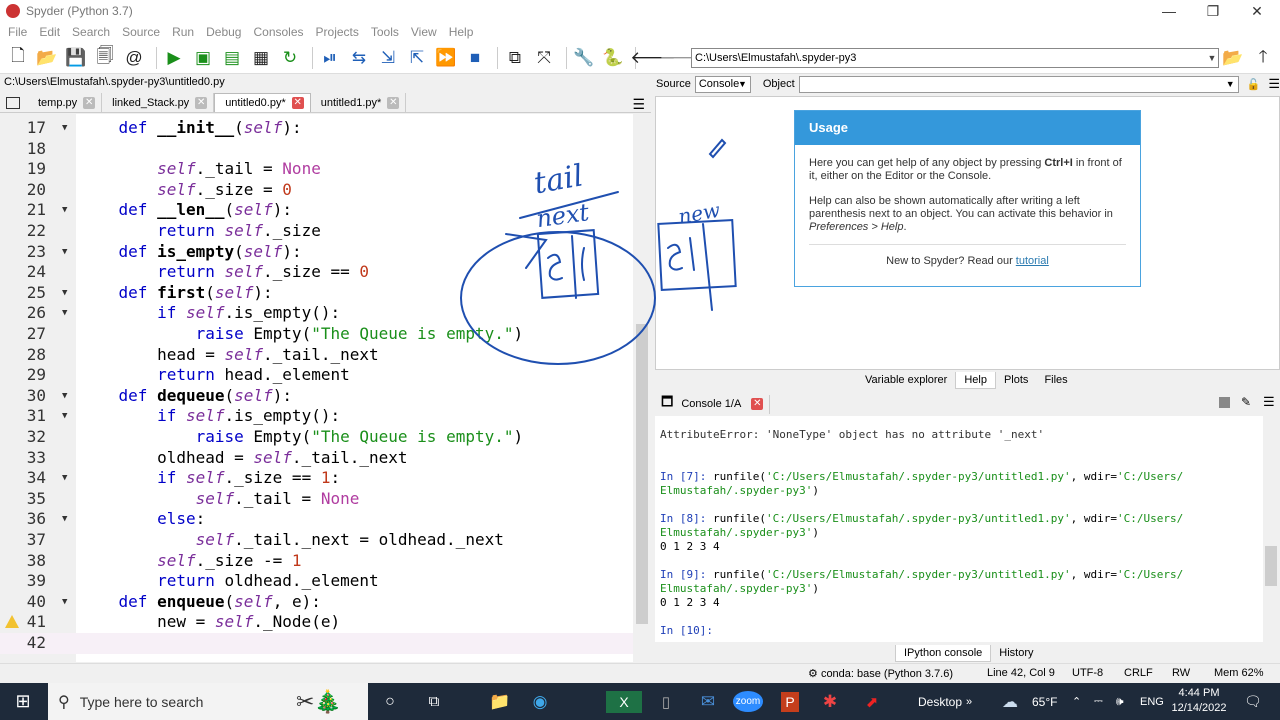  What do you see at coordinates (830, 701) in the screenshot?
I see `spyder-taskbar-icon: ✱` at bounding box center [830, 701].